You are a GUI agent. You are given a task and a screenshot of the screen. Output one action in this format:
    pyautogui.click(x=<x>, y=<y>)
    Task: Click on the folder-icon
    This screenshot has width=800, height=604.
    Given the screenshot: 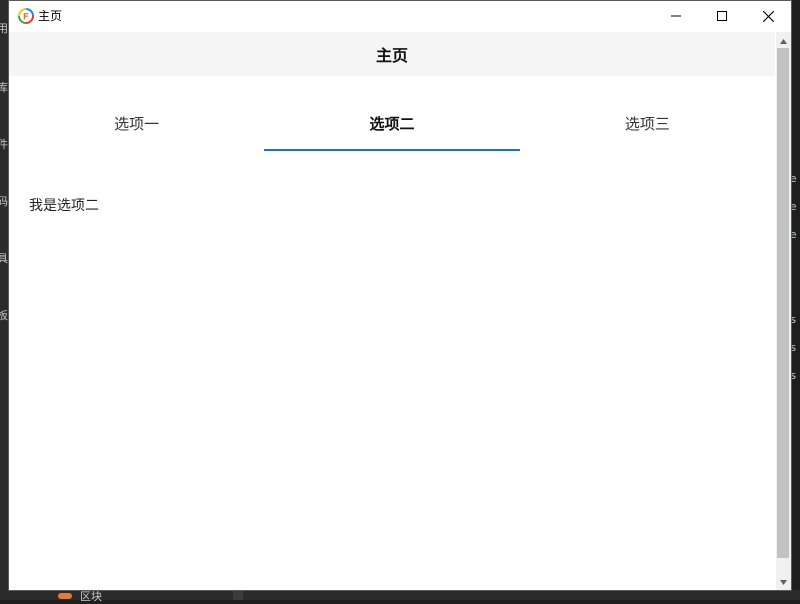 What is the action you would take?
    pyautogui.click(x=65, y=596)
    